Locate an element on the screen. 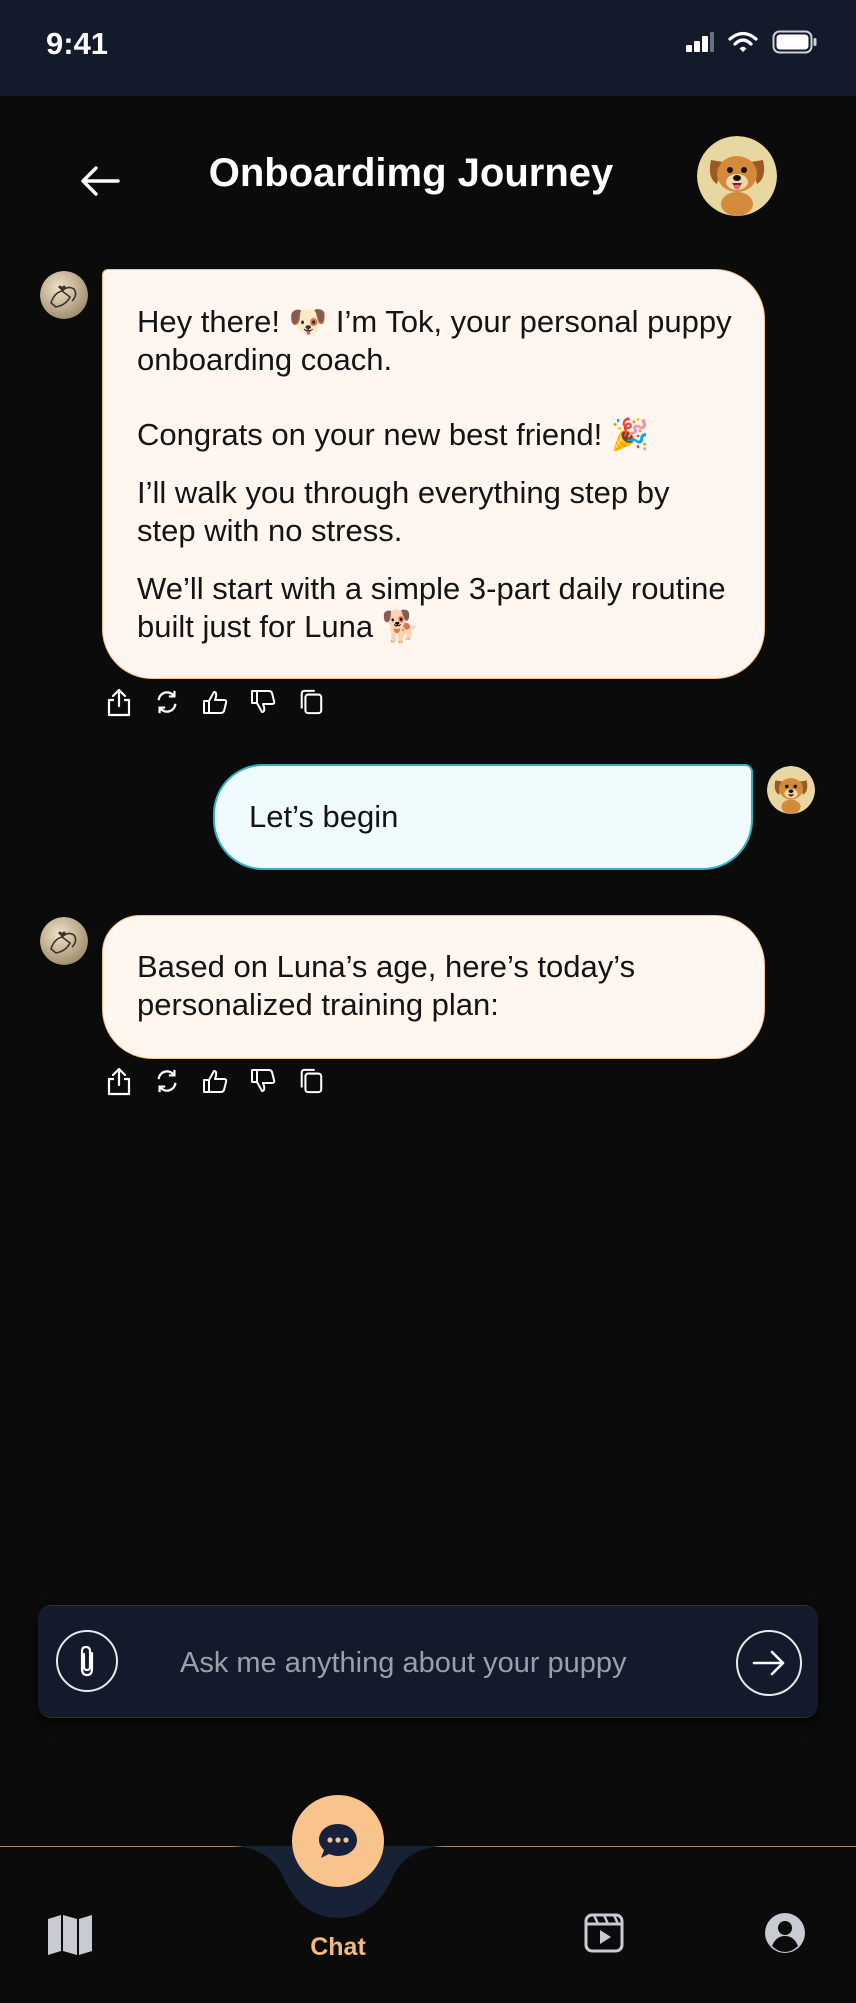  nav-profile-button is located at coordinates (785, 1933).